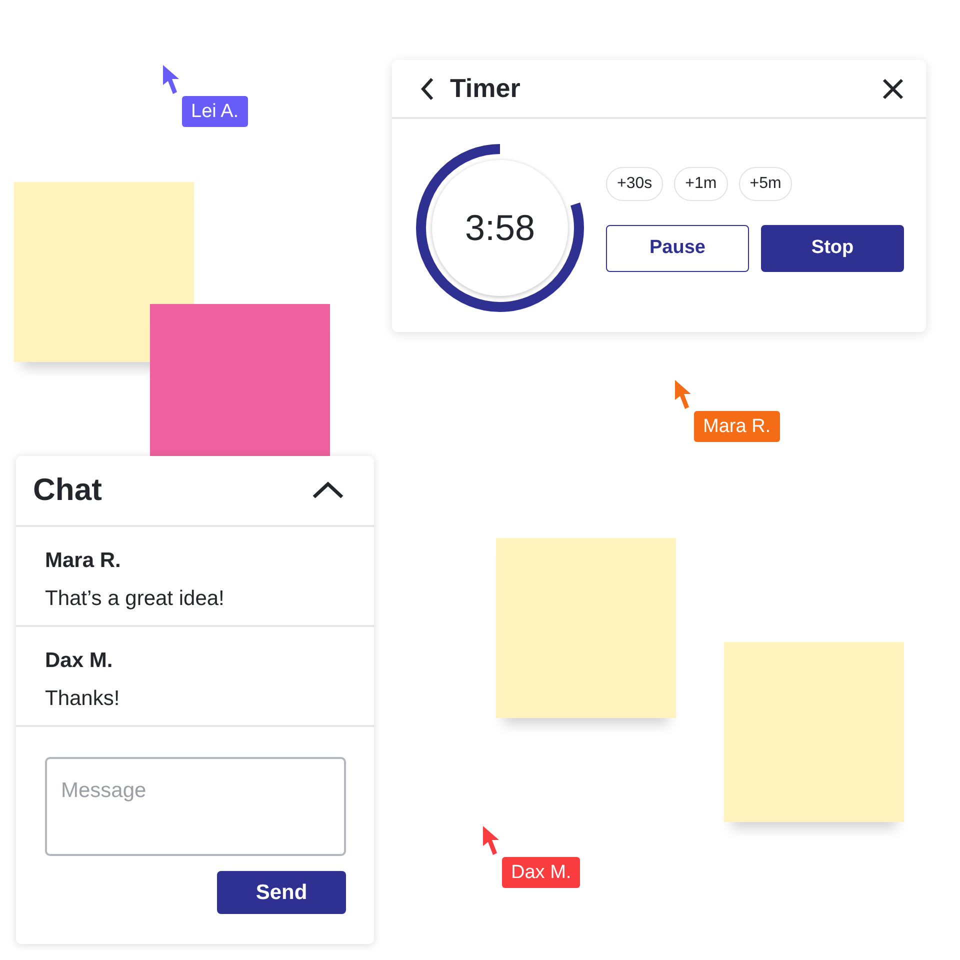 The width and height of the screenshot is (960, 960). Describe the element at coordinates (893, 89) in the screenshot. I see `close-icon` at that location.